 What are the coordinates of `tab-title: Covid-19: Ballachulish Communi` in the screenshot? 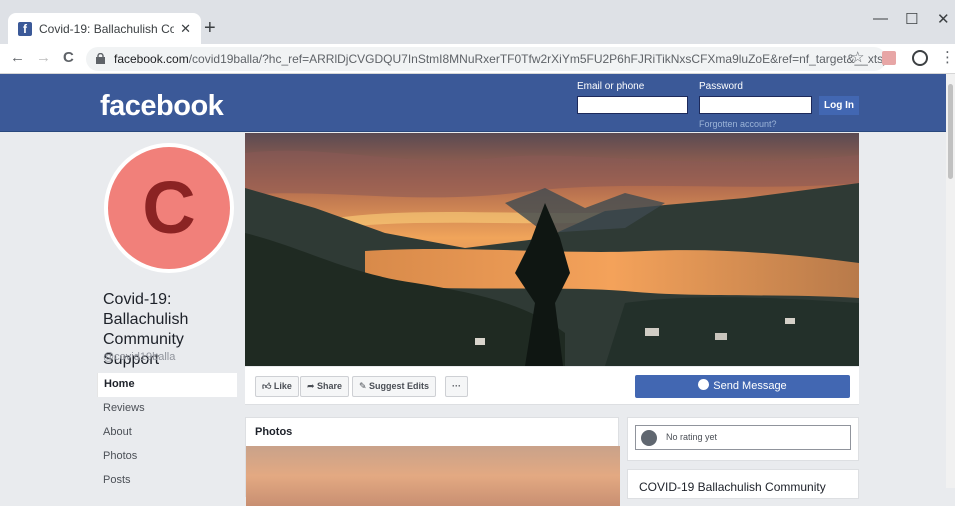 It's located at (107, 28).